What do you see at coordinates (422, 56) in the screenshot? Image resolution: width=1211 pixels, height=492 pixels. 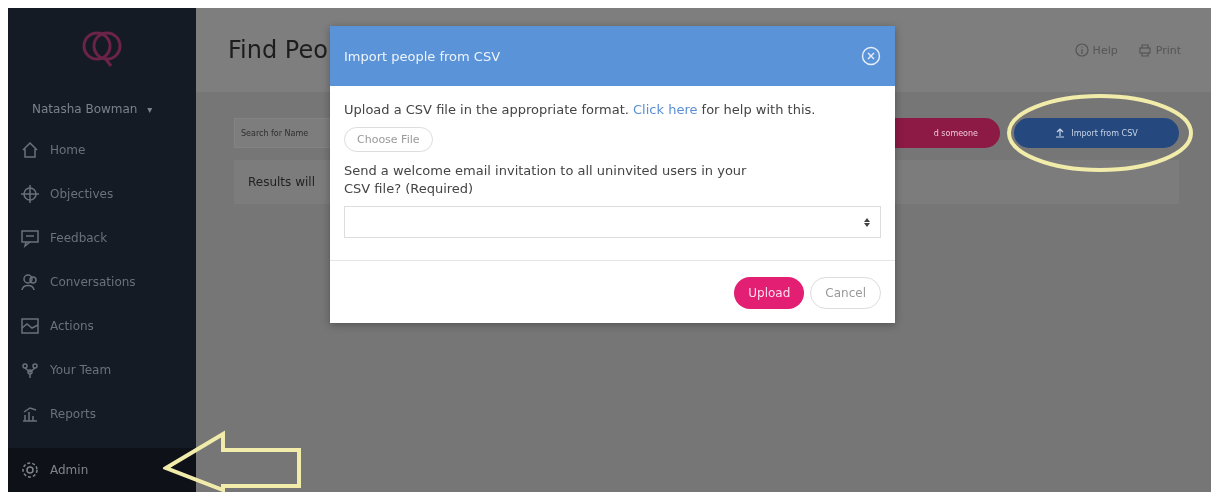 I see `dialog-title: Import people from CSV` at bounding box center [422, 56].